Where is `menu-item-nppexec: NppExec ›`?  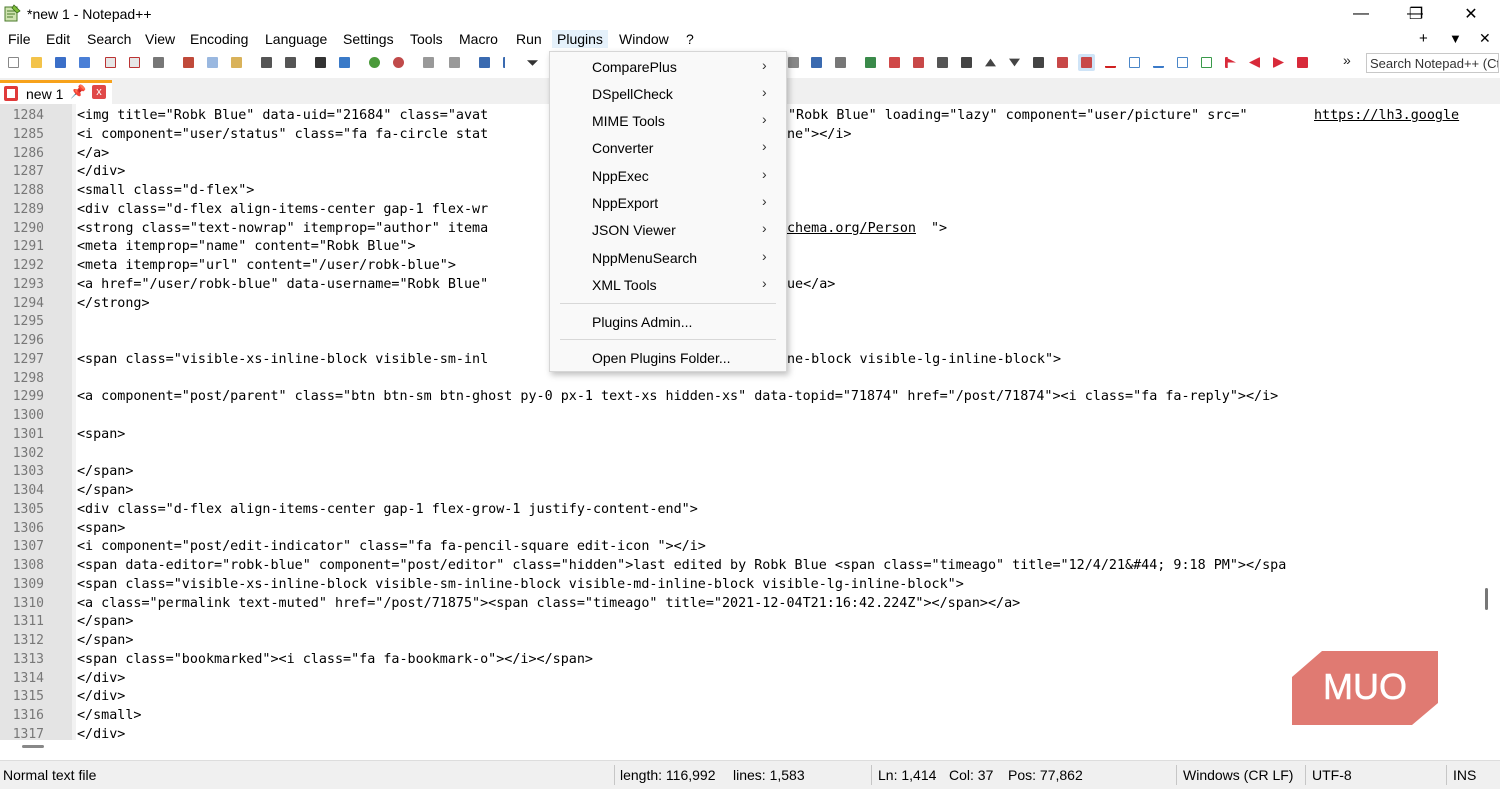 menu-item-nppexec: NppExec › is located at coordinates (668, 175).